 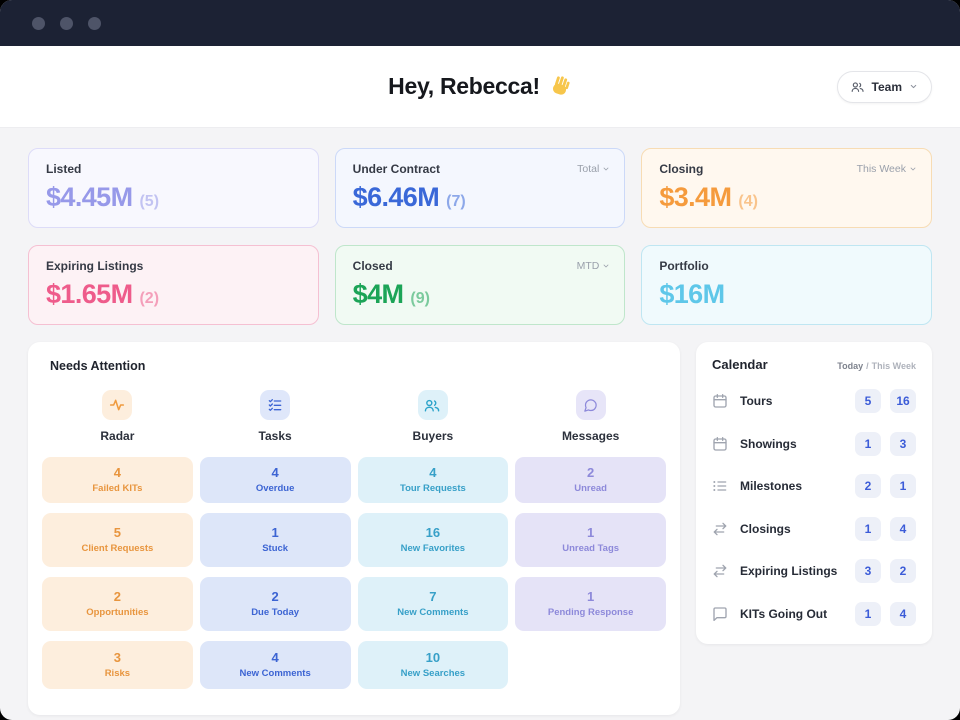 I want to click on milestones-list-icon, so click(x=720, y=486).